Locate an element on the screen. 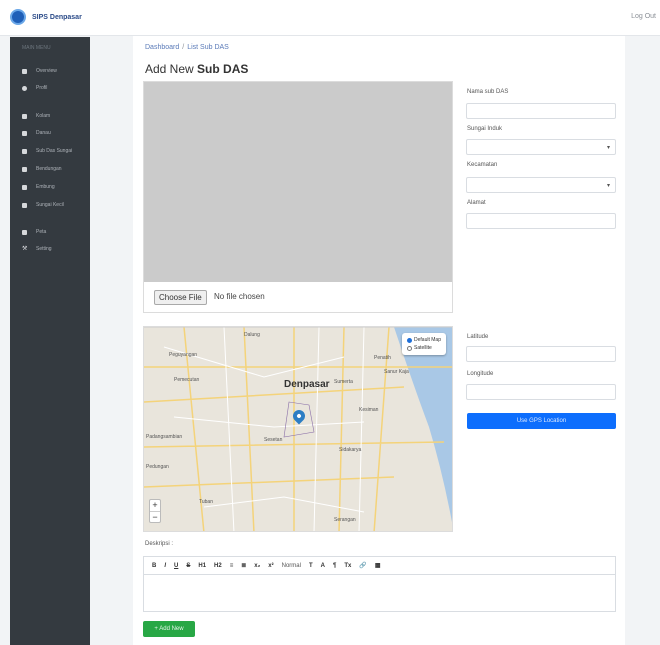 The image size is (660, 645). sidebar-item-label: Overview is located at coordinates (46, 71).